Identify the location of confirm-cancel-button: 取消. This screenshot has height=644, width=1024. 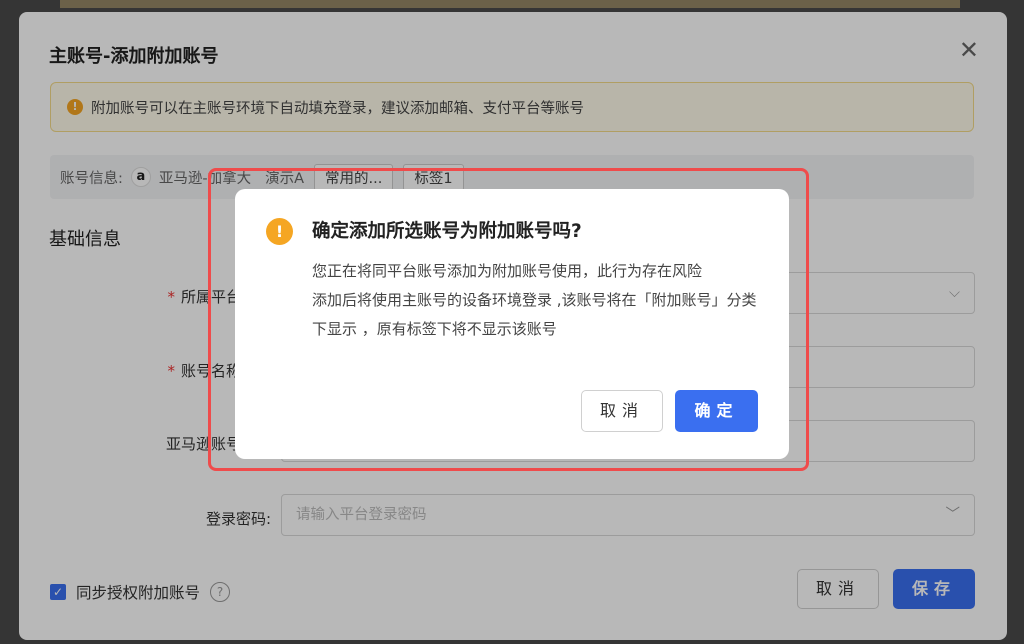
(622, 411).